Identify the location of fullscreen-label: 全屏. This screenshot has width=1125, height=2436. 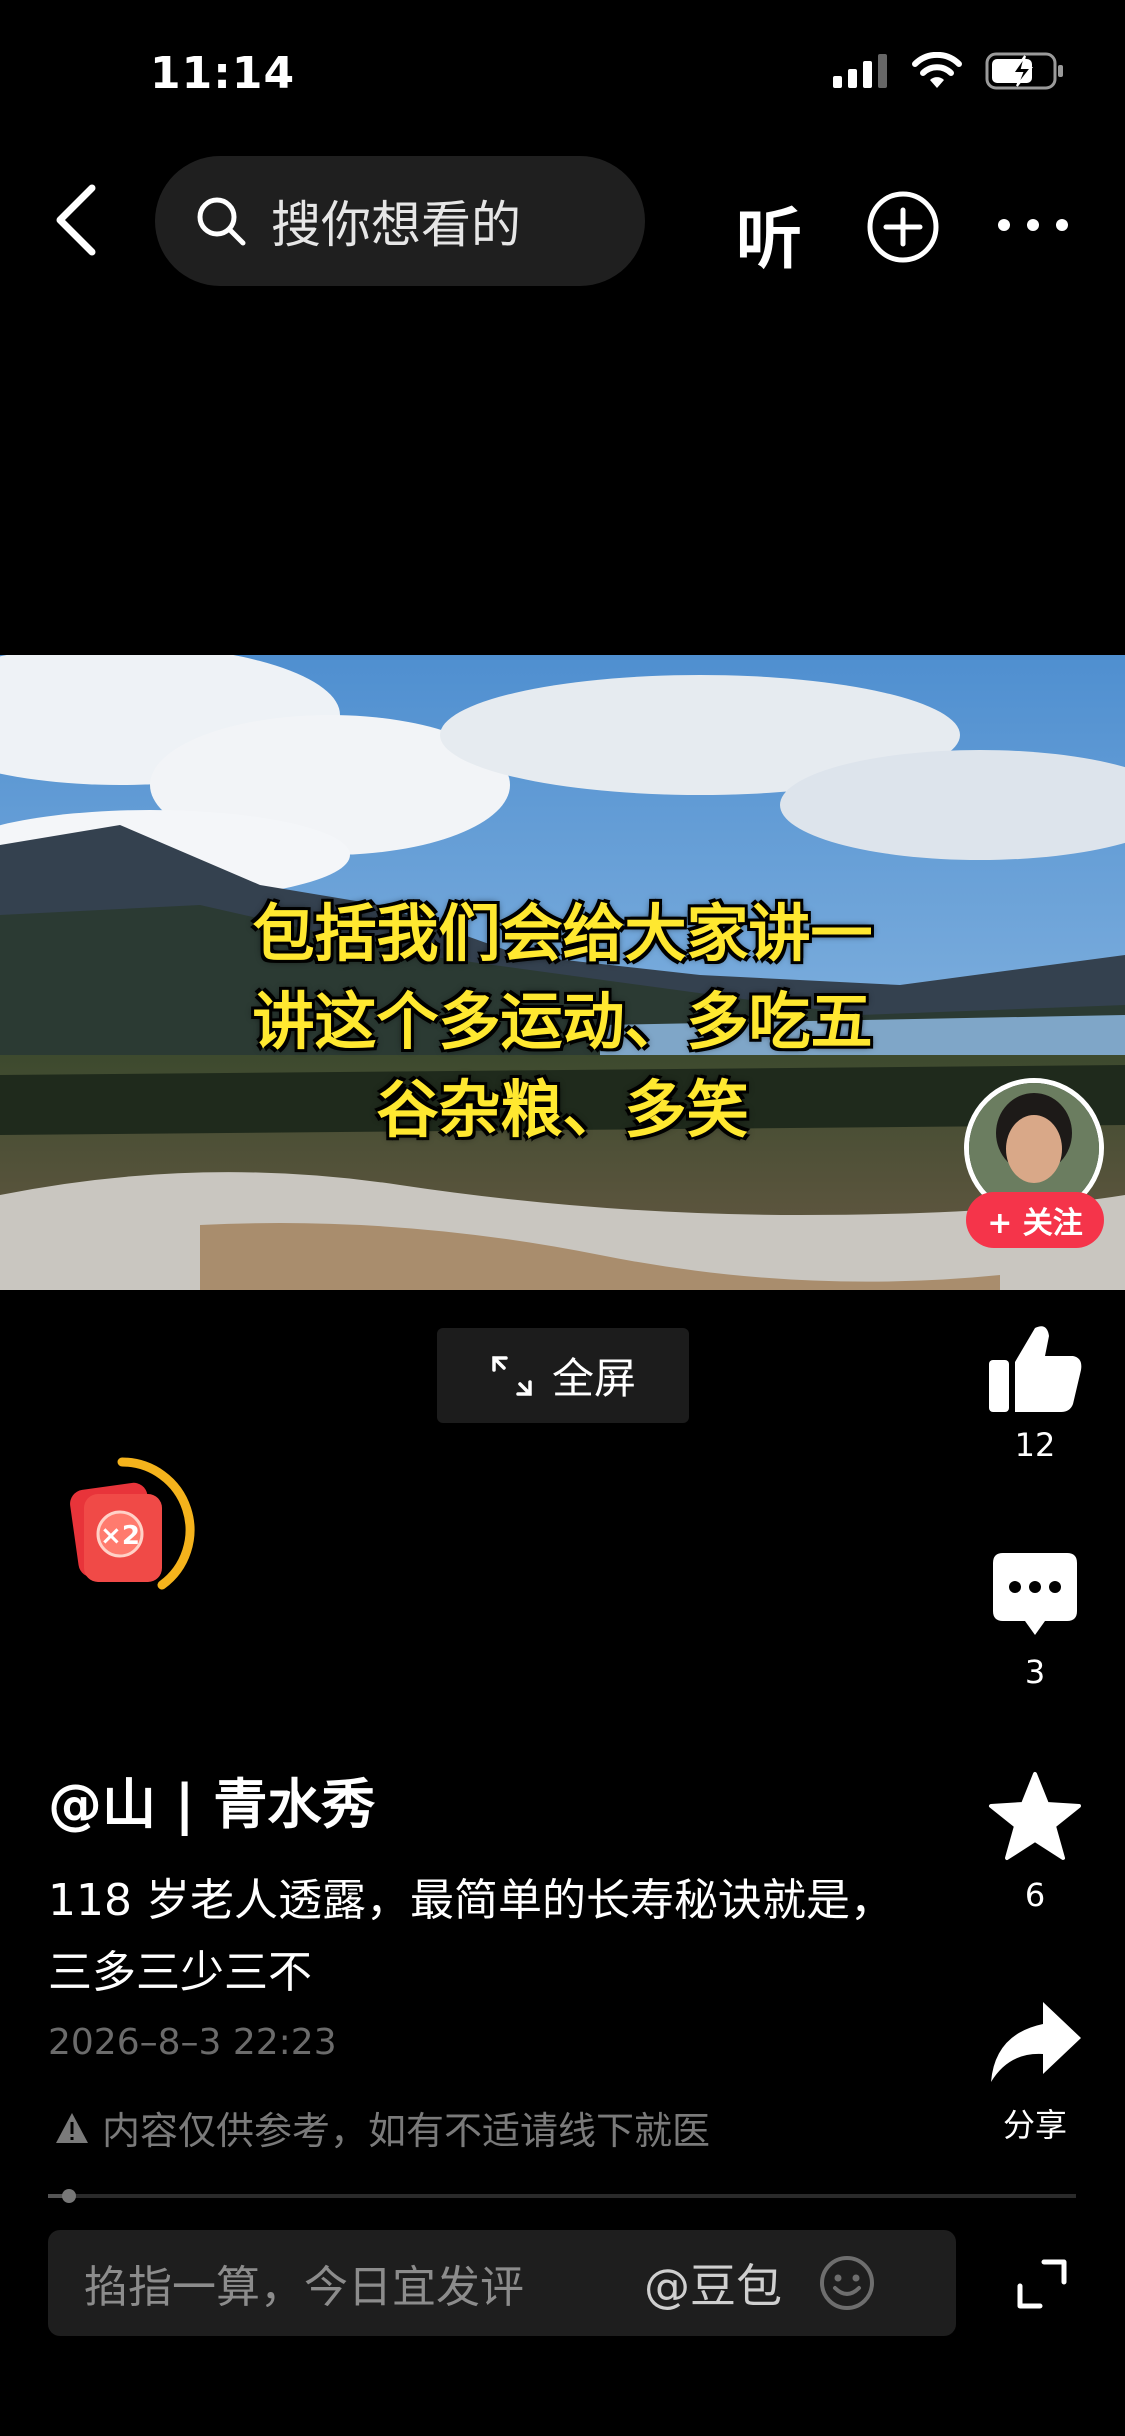
(593, 1378).